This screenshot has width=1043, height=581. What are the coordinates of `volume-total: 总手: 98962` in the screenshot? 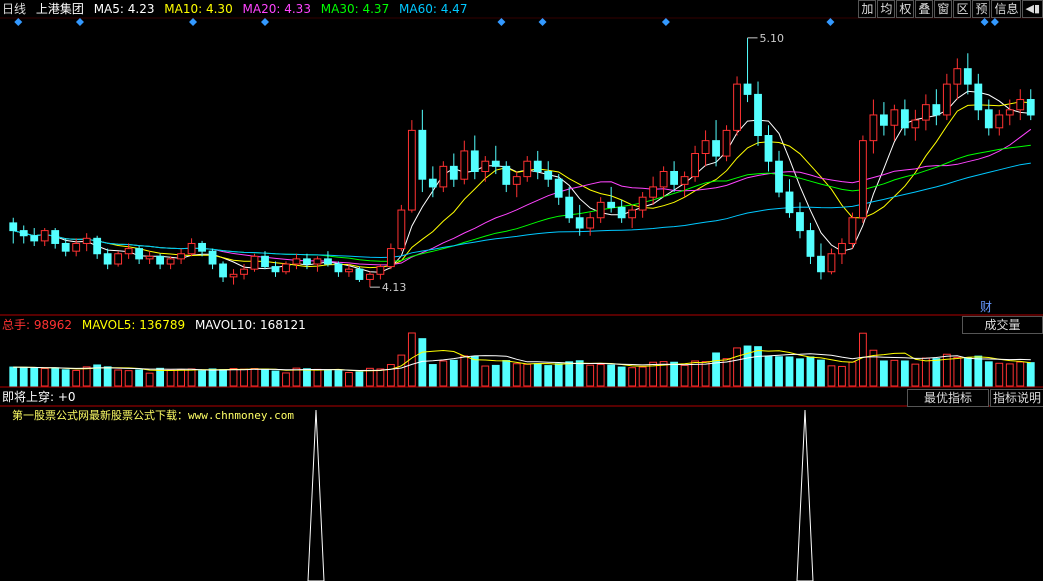 It's located at (37, 325).